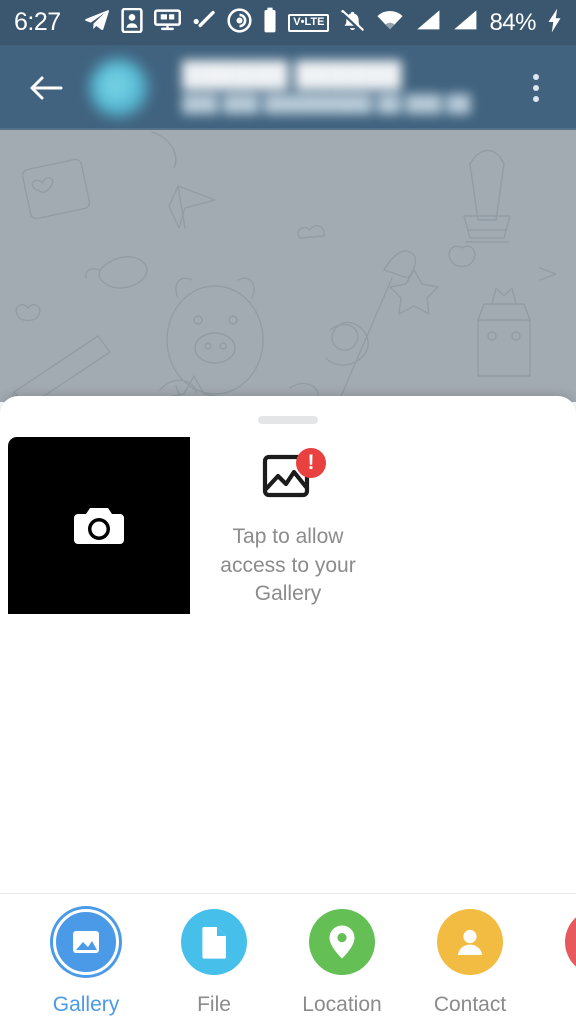  I want to click on avatar, so click(119, 87).